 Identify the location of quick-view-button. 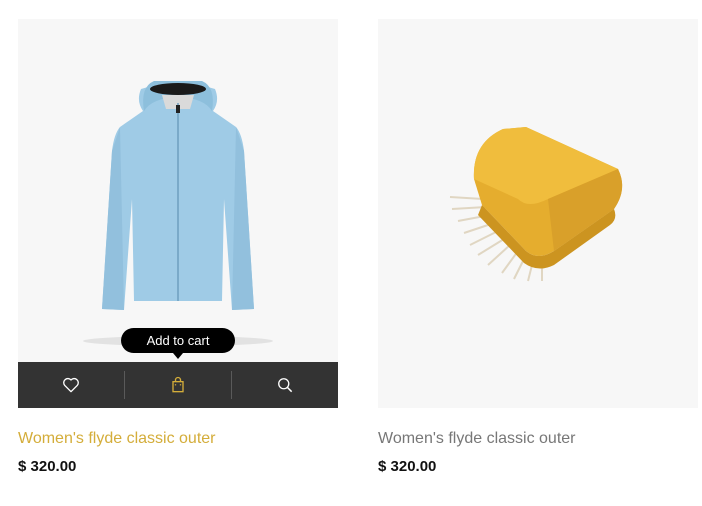
(285, 385).